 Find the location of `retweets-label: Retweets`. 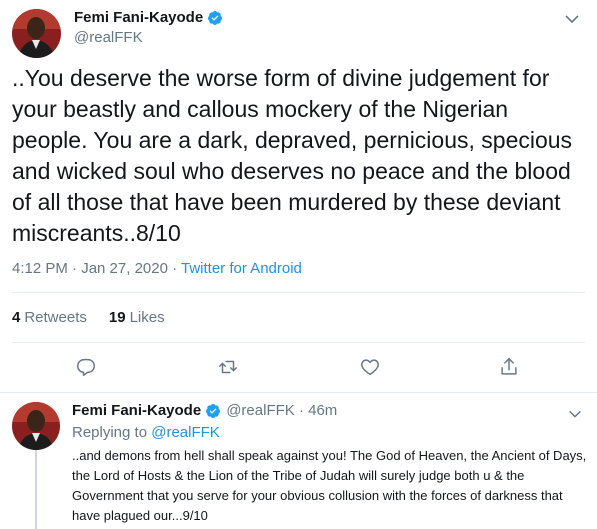

retweets-label: Retweets is located at coordinates (55, 317).